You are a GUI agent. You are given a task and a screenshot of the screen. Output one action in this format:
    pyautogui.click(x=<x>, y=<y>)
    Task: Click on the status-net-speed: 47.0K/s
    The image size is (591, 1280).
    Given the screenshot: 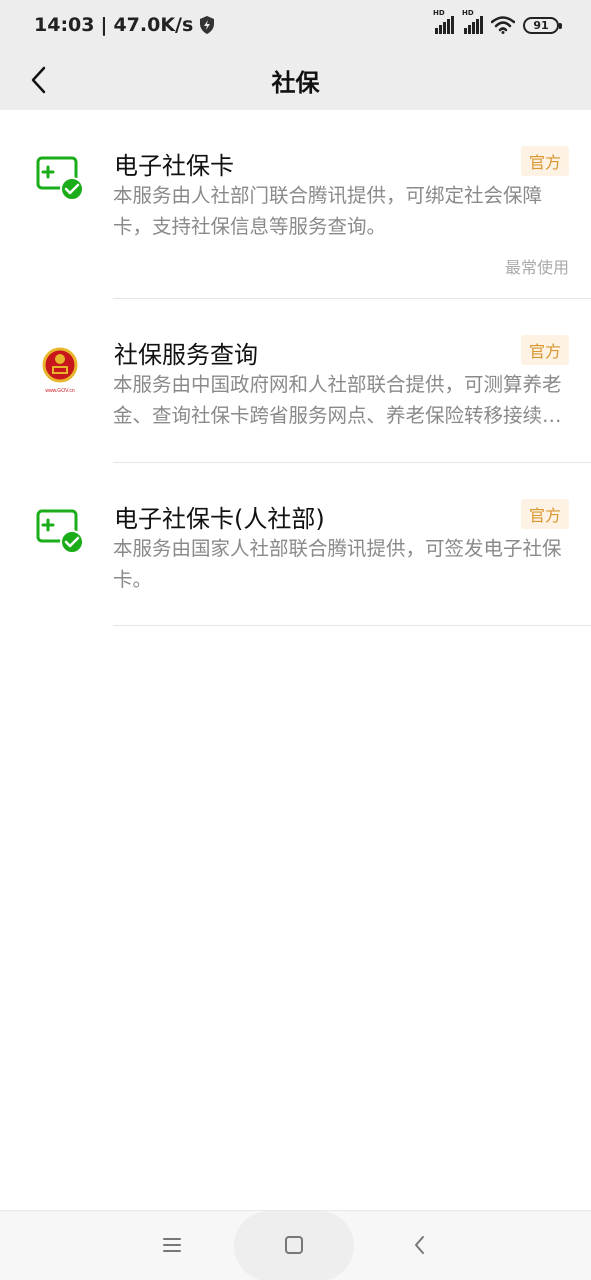 What is the action you would take?
    pyautogui.click(x=153, y=25)
    